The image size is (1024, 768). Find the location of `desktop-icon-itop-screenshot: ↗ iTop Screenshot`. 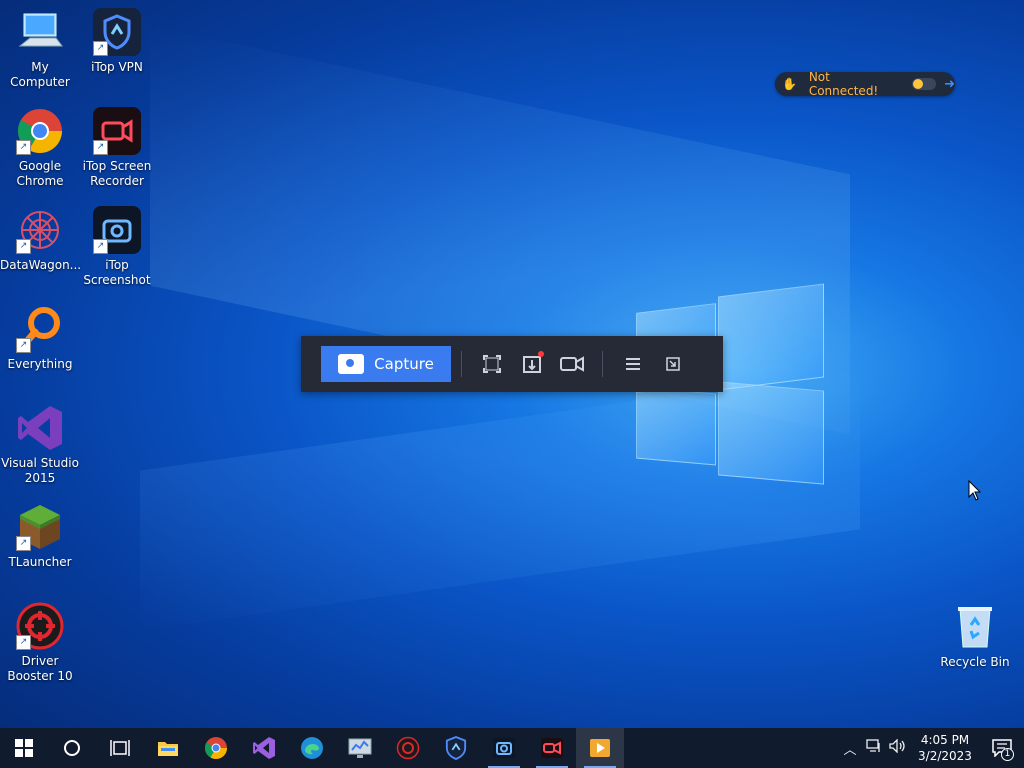

desktop-icon-itop-screenshot: ↗ iTop Screenshot is located at coordinates (117, 247).